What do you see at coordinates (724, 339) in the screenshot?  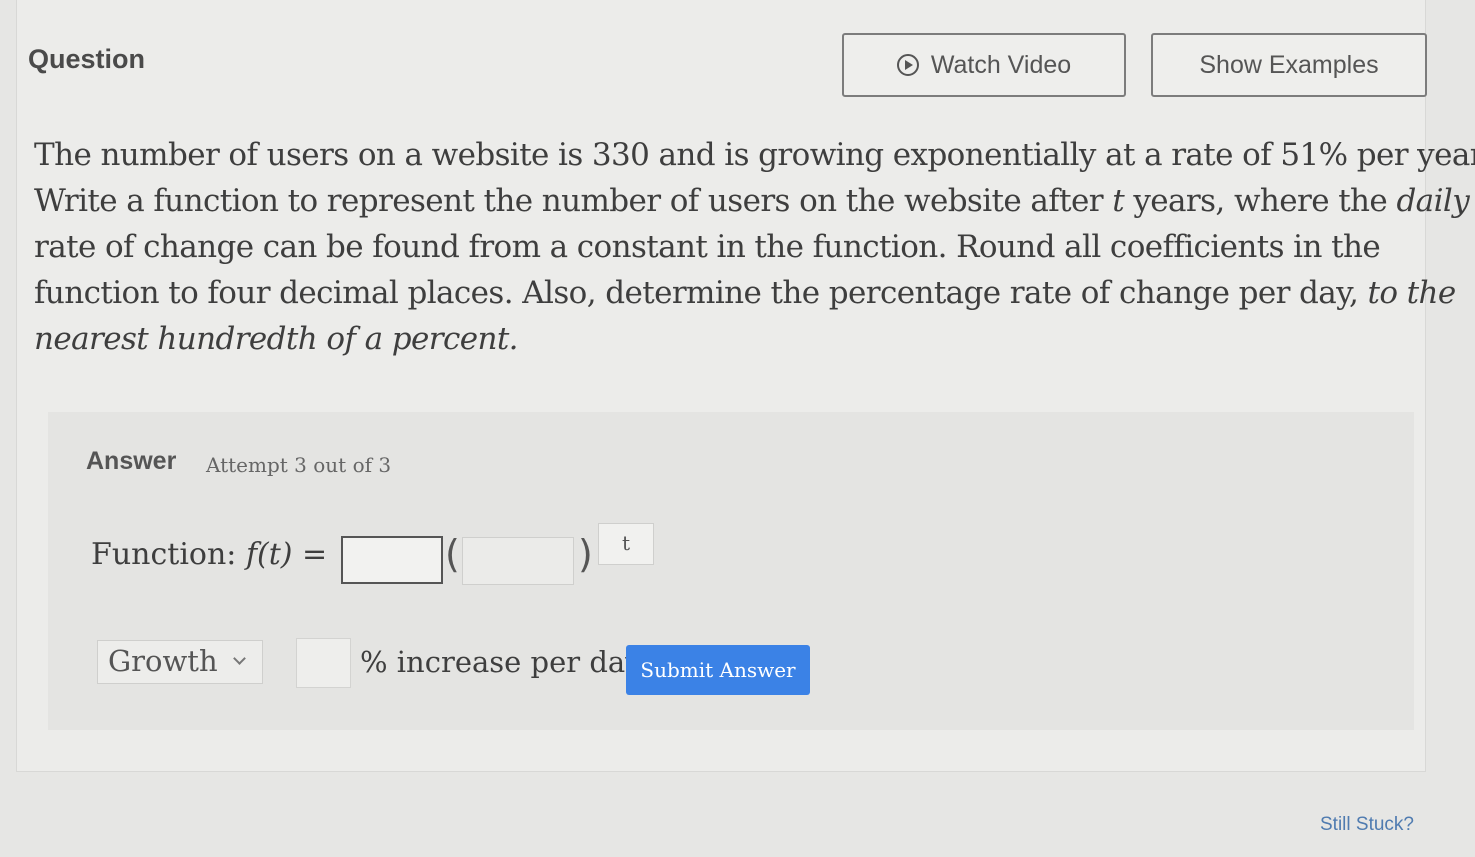 I see `problem-line-5: nearest hundredth of a percent.` at bounding box center [724, 339].